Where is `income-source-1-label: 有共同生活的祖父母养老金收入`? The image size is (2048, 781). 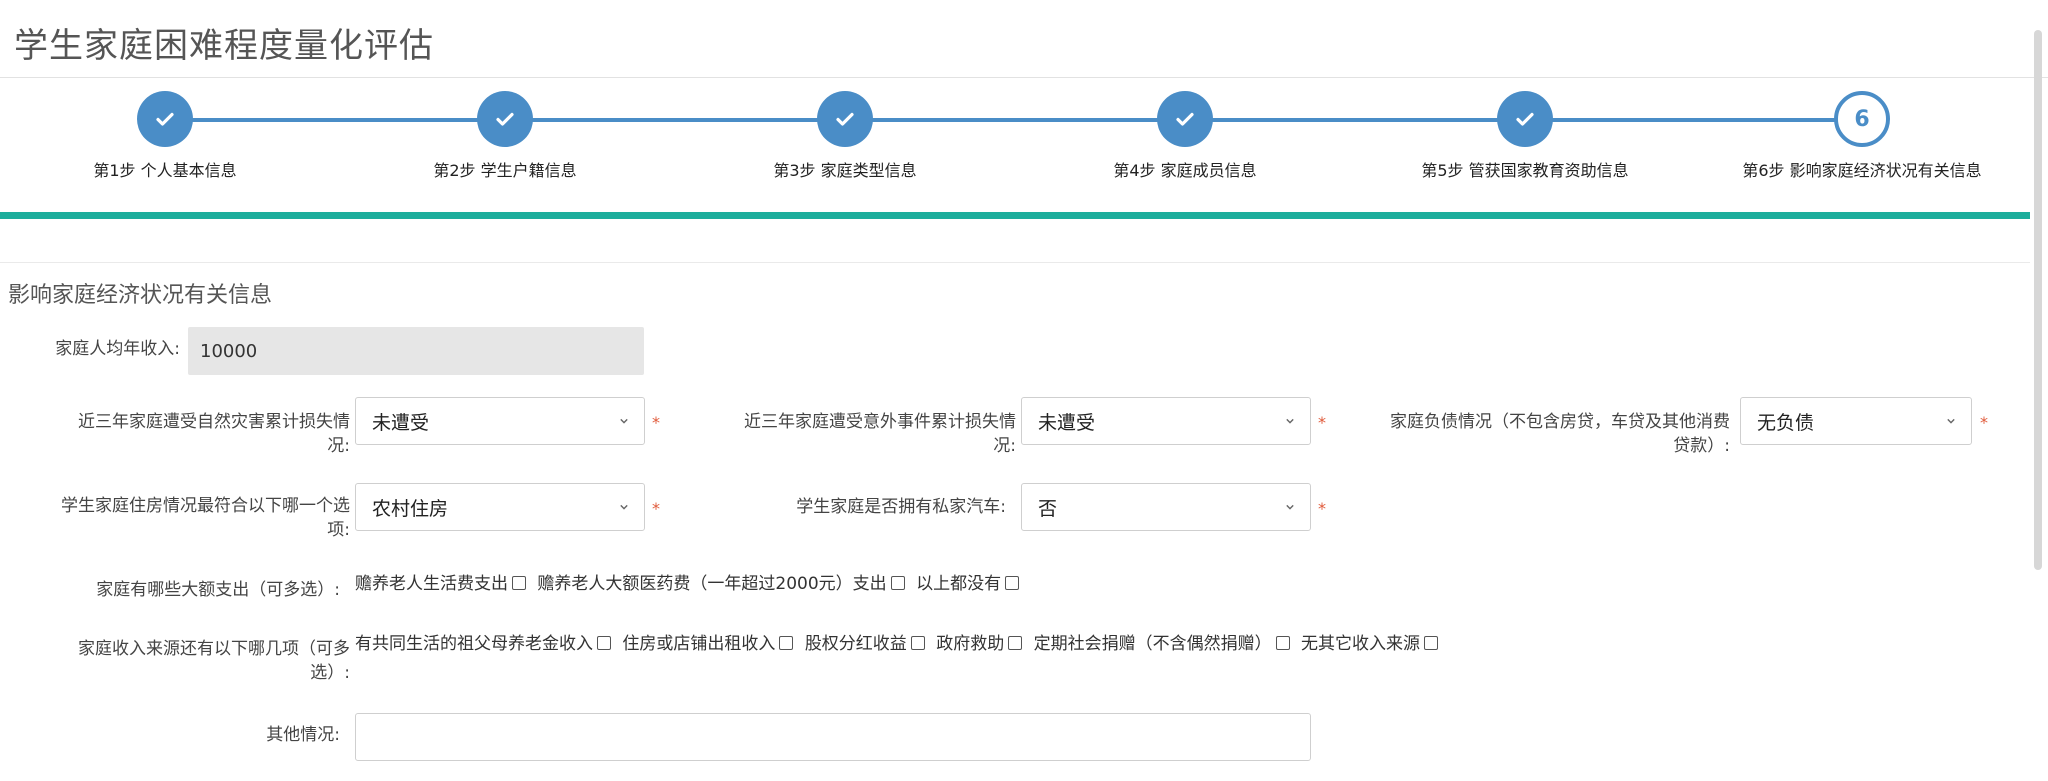 income-source-1-label: 有共同生活的祖父母养老金收入 is located at coordinates (474, 644).